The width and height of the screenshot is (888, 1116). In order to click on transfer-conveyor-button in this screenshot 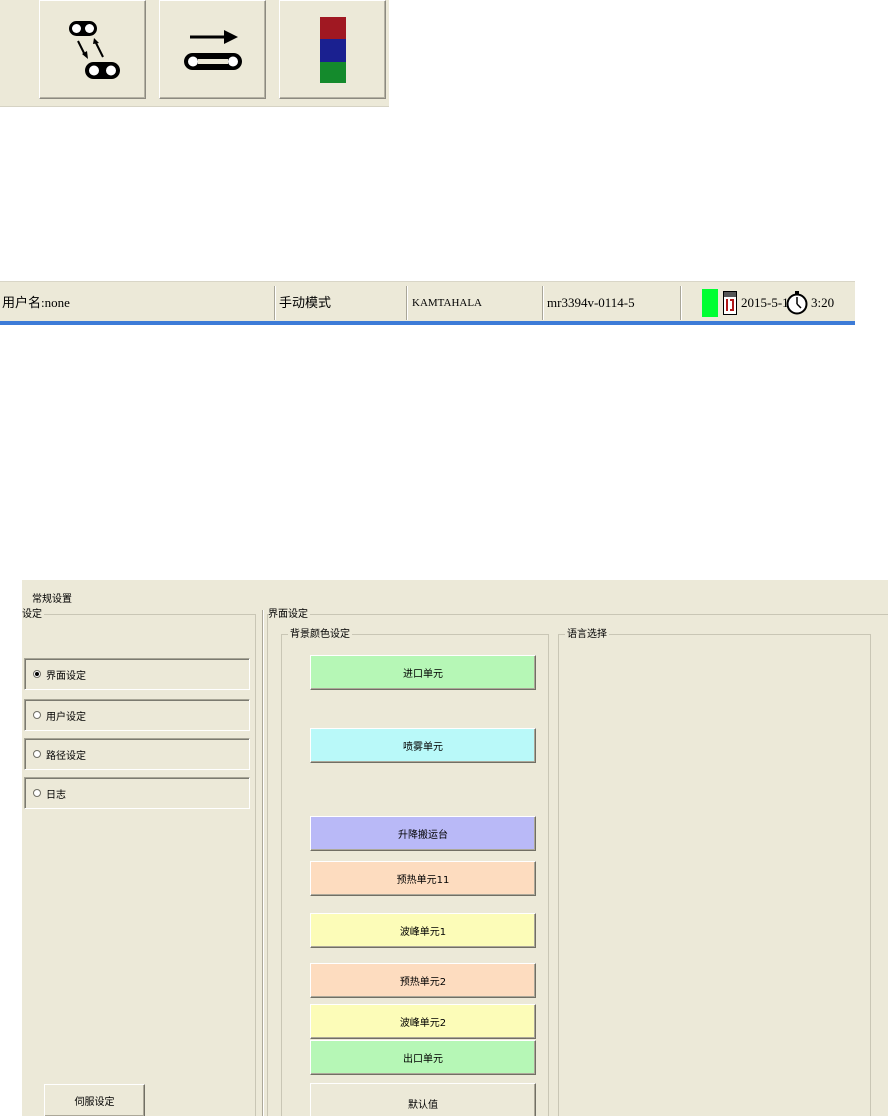, I will do `click(92, 49)`.